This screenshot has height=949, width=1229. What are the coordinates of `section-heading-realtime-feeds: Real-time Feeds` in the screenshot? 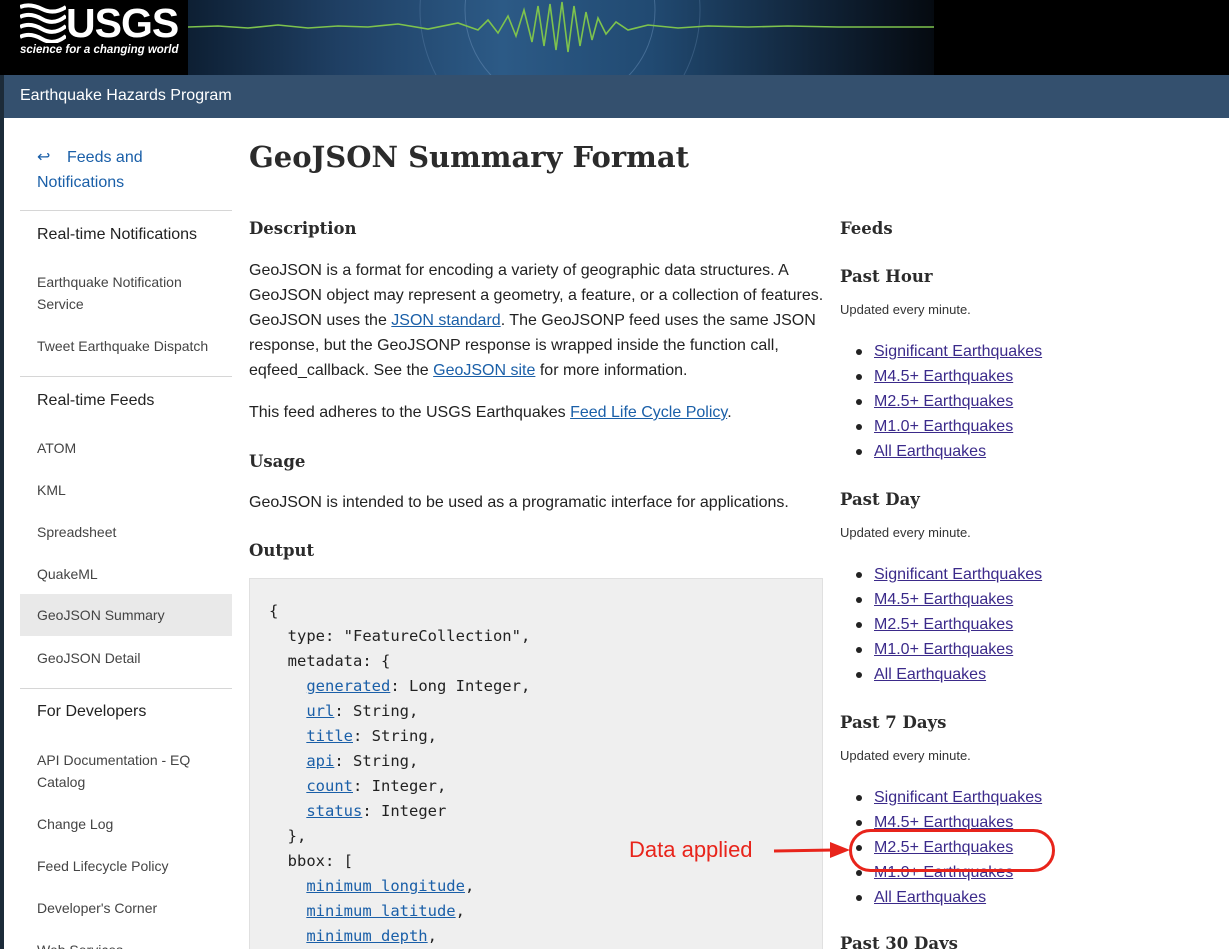 It's located at (96, 400).